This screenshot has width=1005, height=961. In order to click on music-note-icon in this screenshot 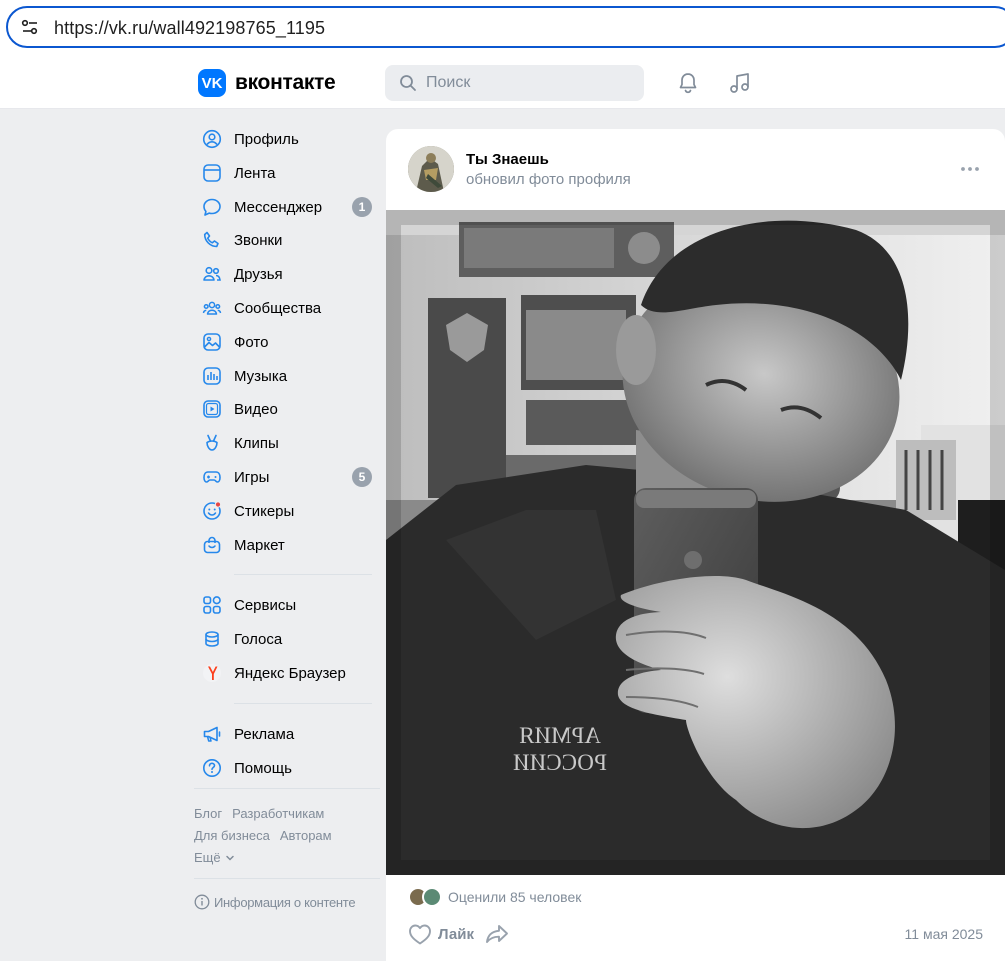, I will do `click(740, 83)`.